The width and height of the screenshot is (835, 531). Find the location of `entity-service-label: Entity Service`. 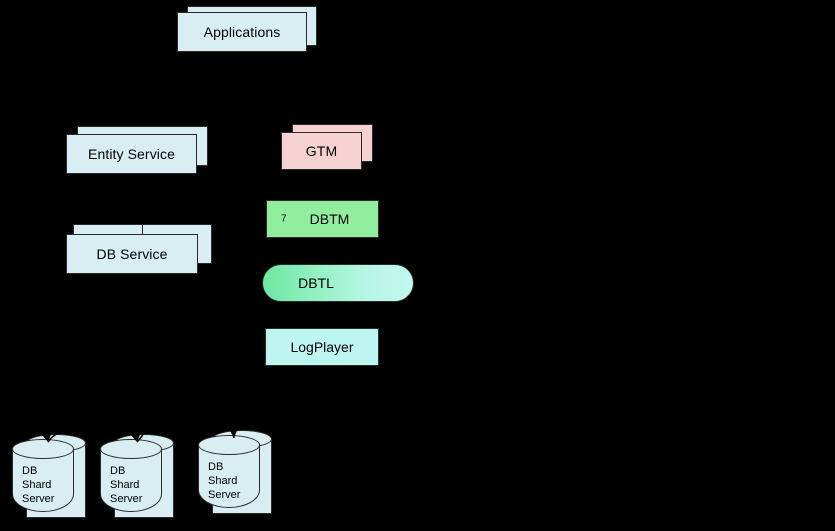

entity-service-label: Entity Service is located at coordinates (131, 154).